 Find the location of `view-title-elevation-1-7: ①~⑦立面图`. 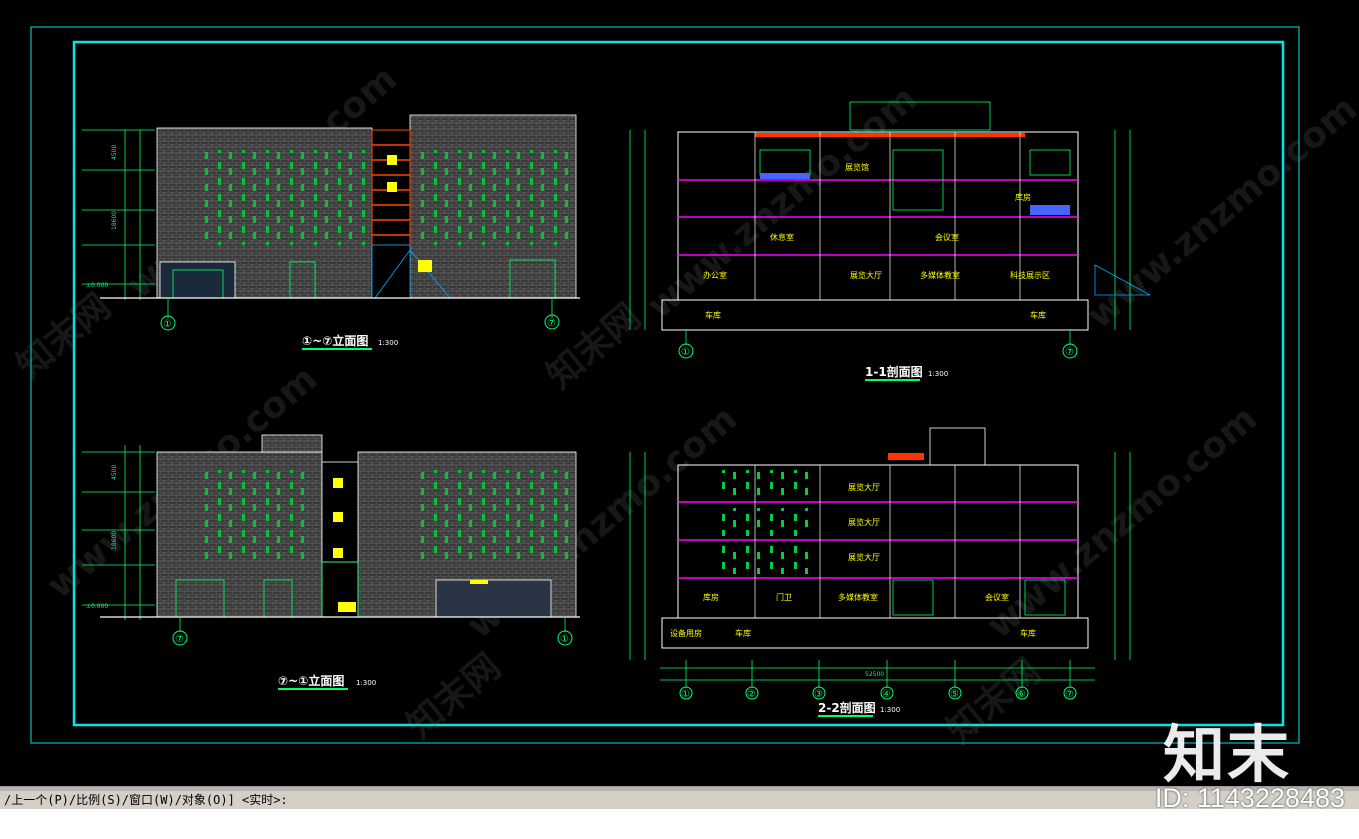

view-title-elevation-1-7: ①~⑦立面图 is located at coordinates (335, 340).